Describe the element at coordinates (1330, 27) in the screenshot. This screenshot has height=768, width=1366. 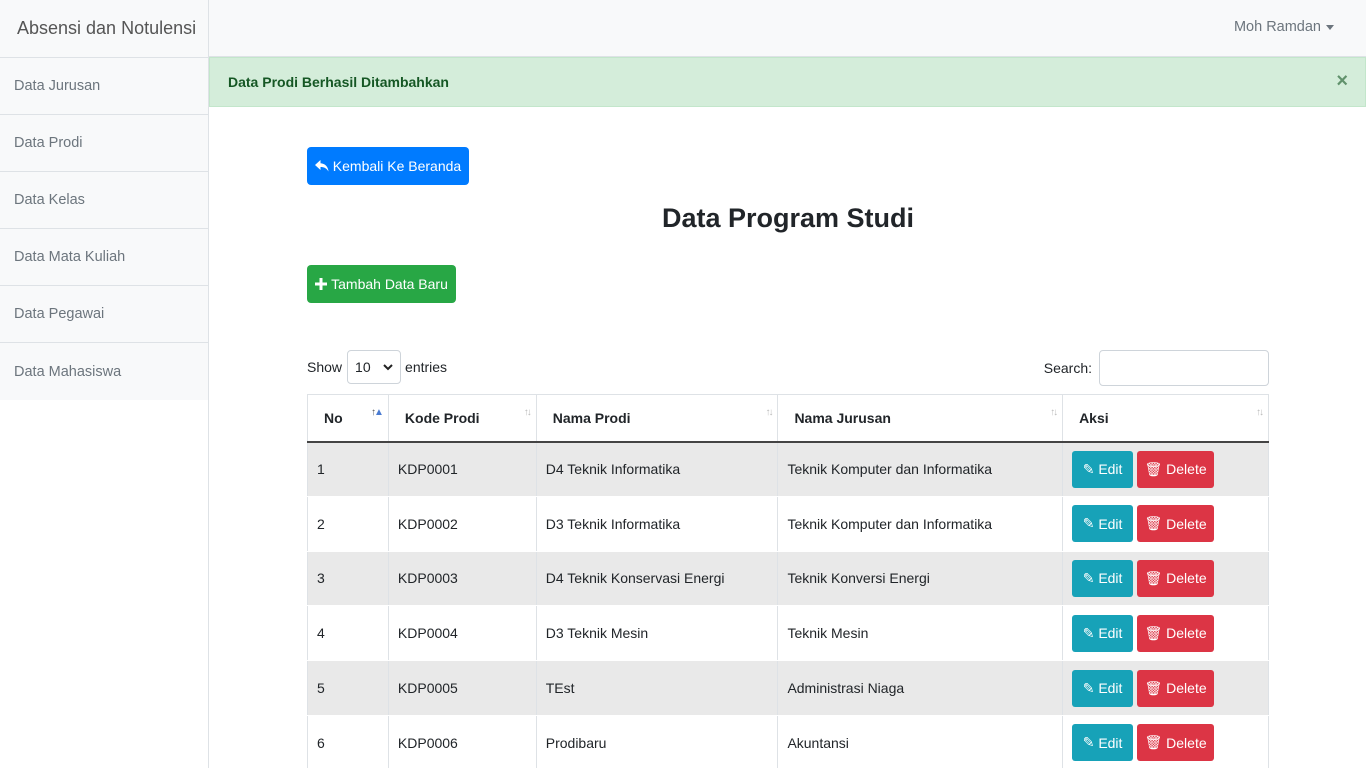
I see `caret-down-icon` at that location.